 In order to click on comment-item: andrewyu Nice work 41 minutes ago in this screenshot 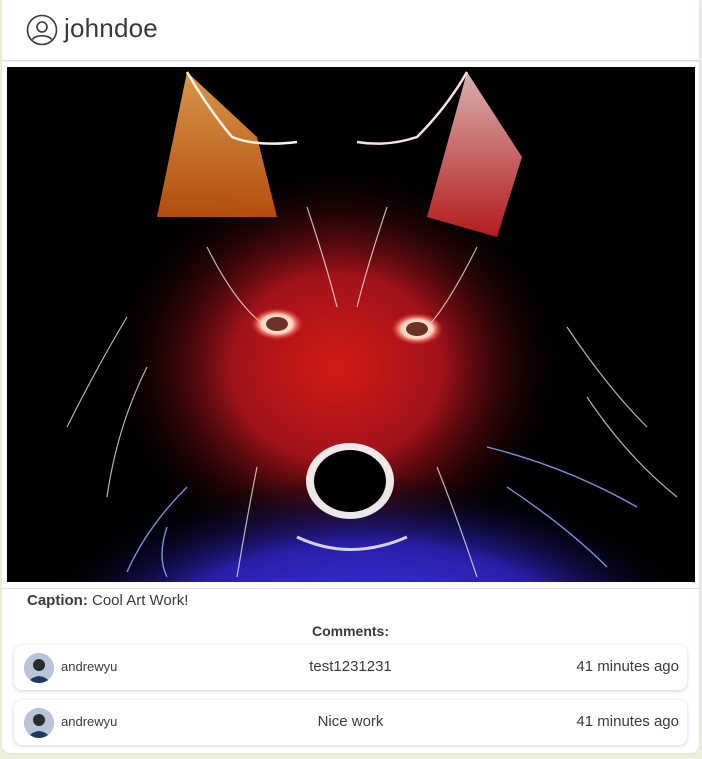, I will do `click(350, 722)`.